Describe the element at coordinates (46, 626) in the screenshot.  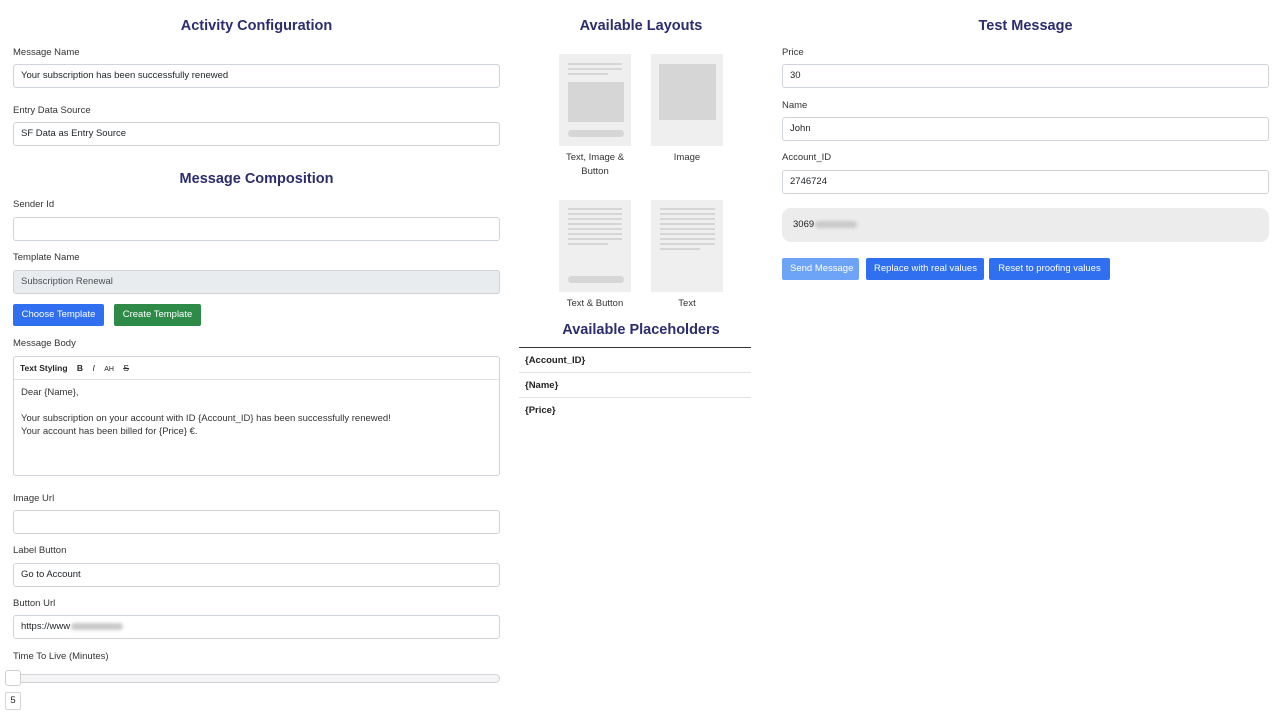
I see `button-url-value: https://www` at that location.